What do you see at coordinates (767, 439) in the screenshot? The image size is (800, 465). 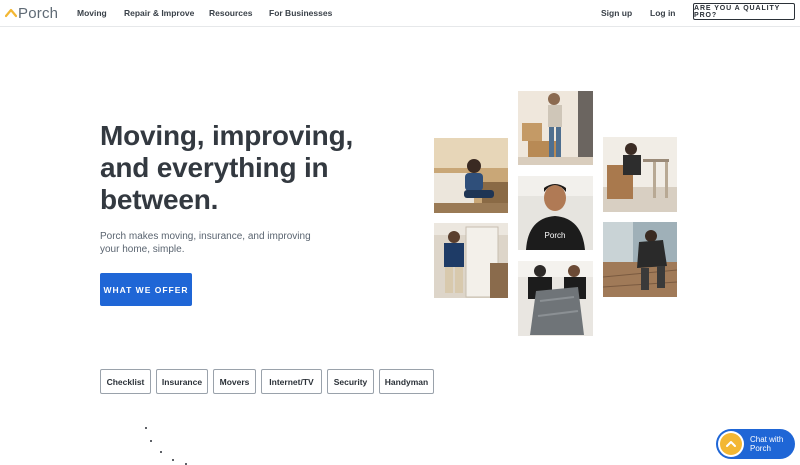 I see `chat-label-line1: Chat with` at bounding box center [767, 439].